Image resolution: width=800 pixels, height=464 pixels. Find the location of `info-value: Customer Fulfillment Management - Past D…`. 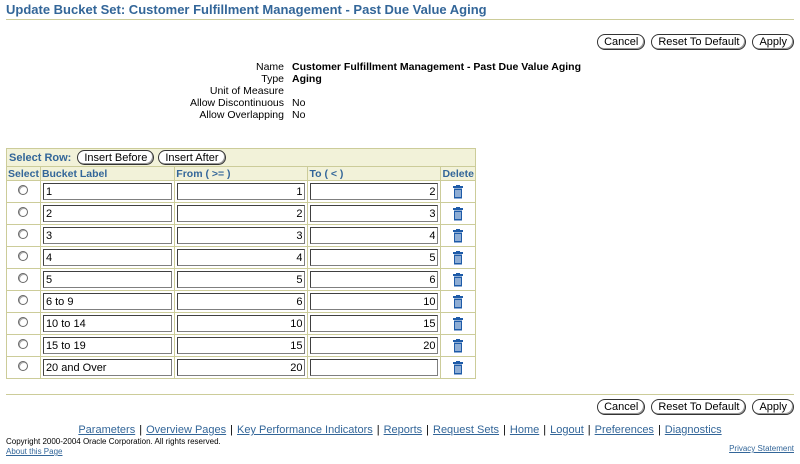

info-value: Customer Fulfillment Management - Past D… is located at coordinates (436, 67).